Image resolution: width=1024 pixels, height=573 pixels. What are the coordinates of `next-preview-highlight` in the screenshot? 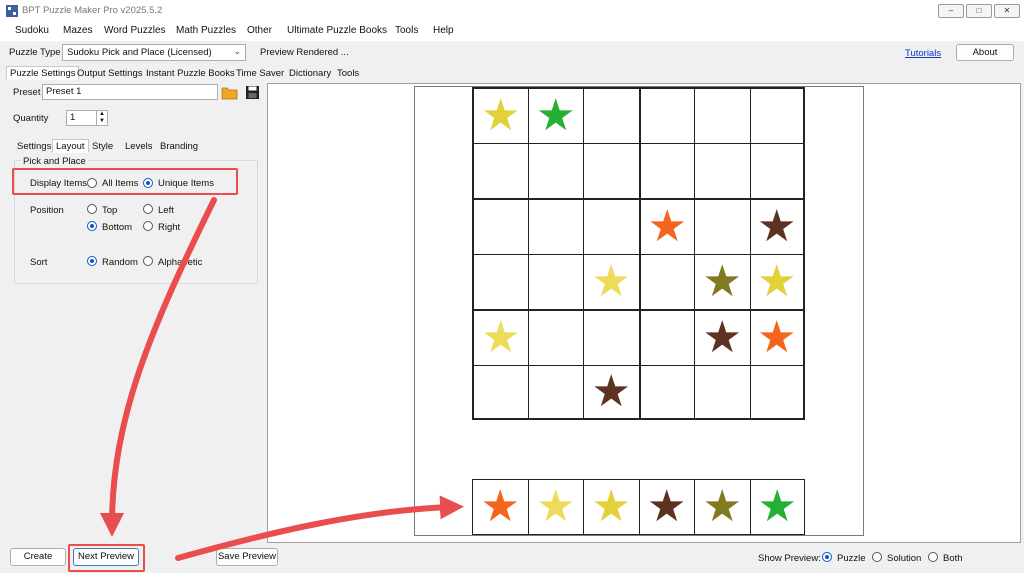 It's located at (106, 558).